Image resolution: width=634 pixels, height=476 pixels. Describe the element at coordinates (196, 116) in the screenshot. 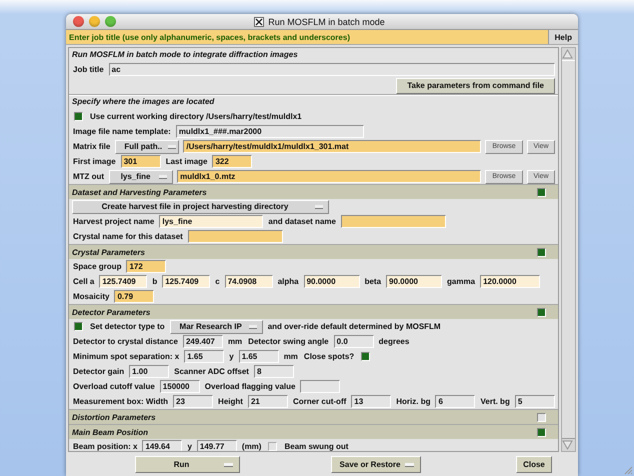

I see `checkbox-label: Use current working directory /Users/harry/test/muldlx1` at that location.